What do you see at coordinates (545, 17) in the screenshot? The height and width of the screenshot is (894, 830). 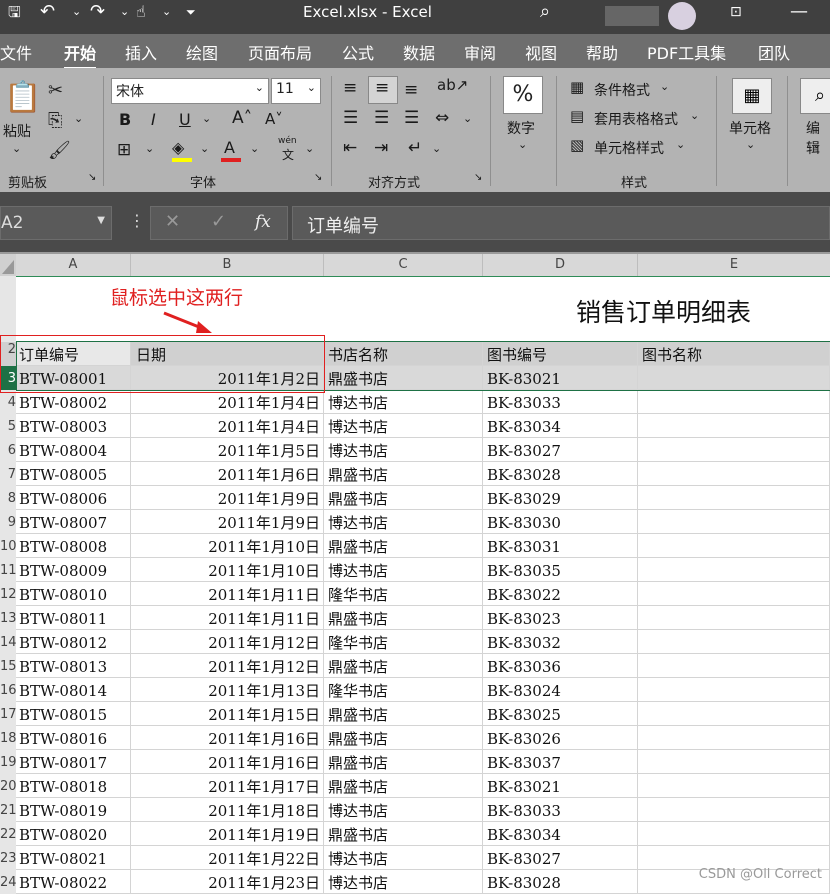 I see `search-icon: ⌕` at bounding box center [545, 17].